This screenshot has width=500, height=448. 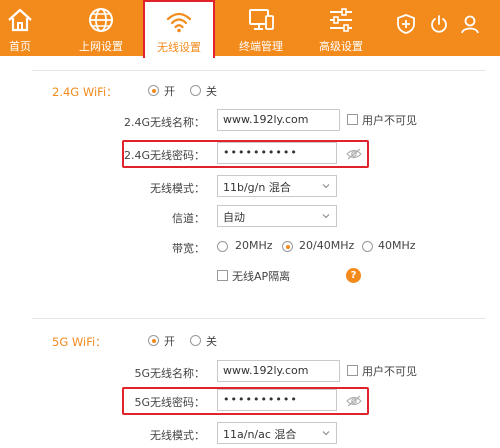 I want to click on wifi5-password-input: ••••••••••, so click(x=277, y=400).